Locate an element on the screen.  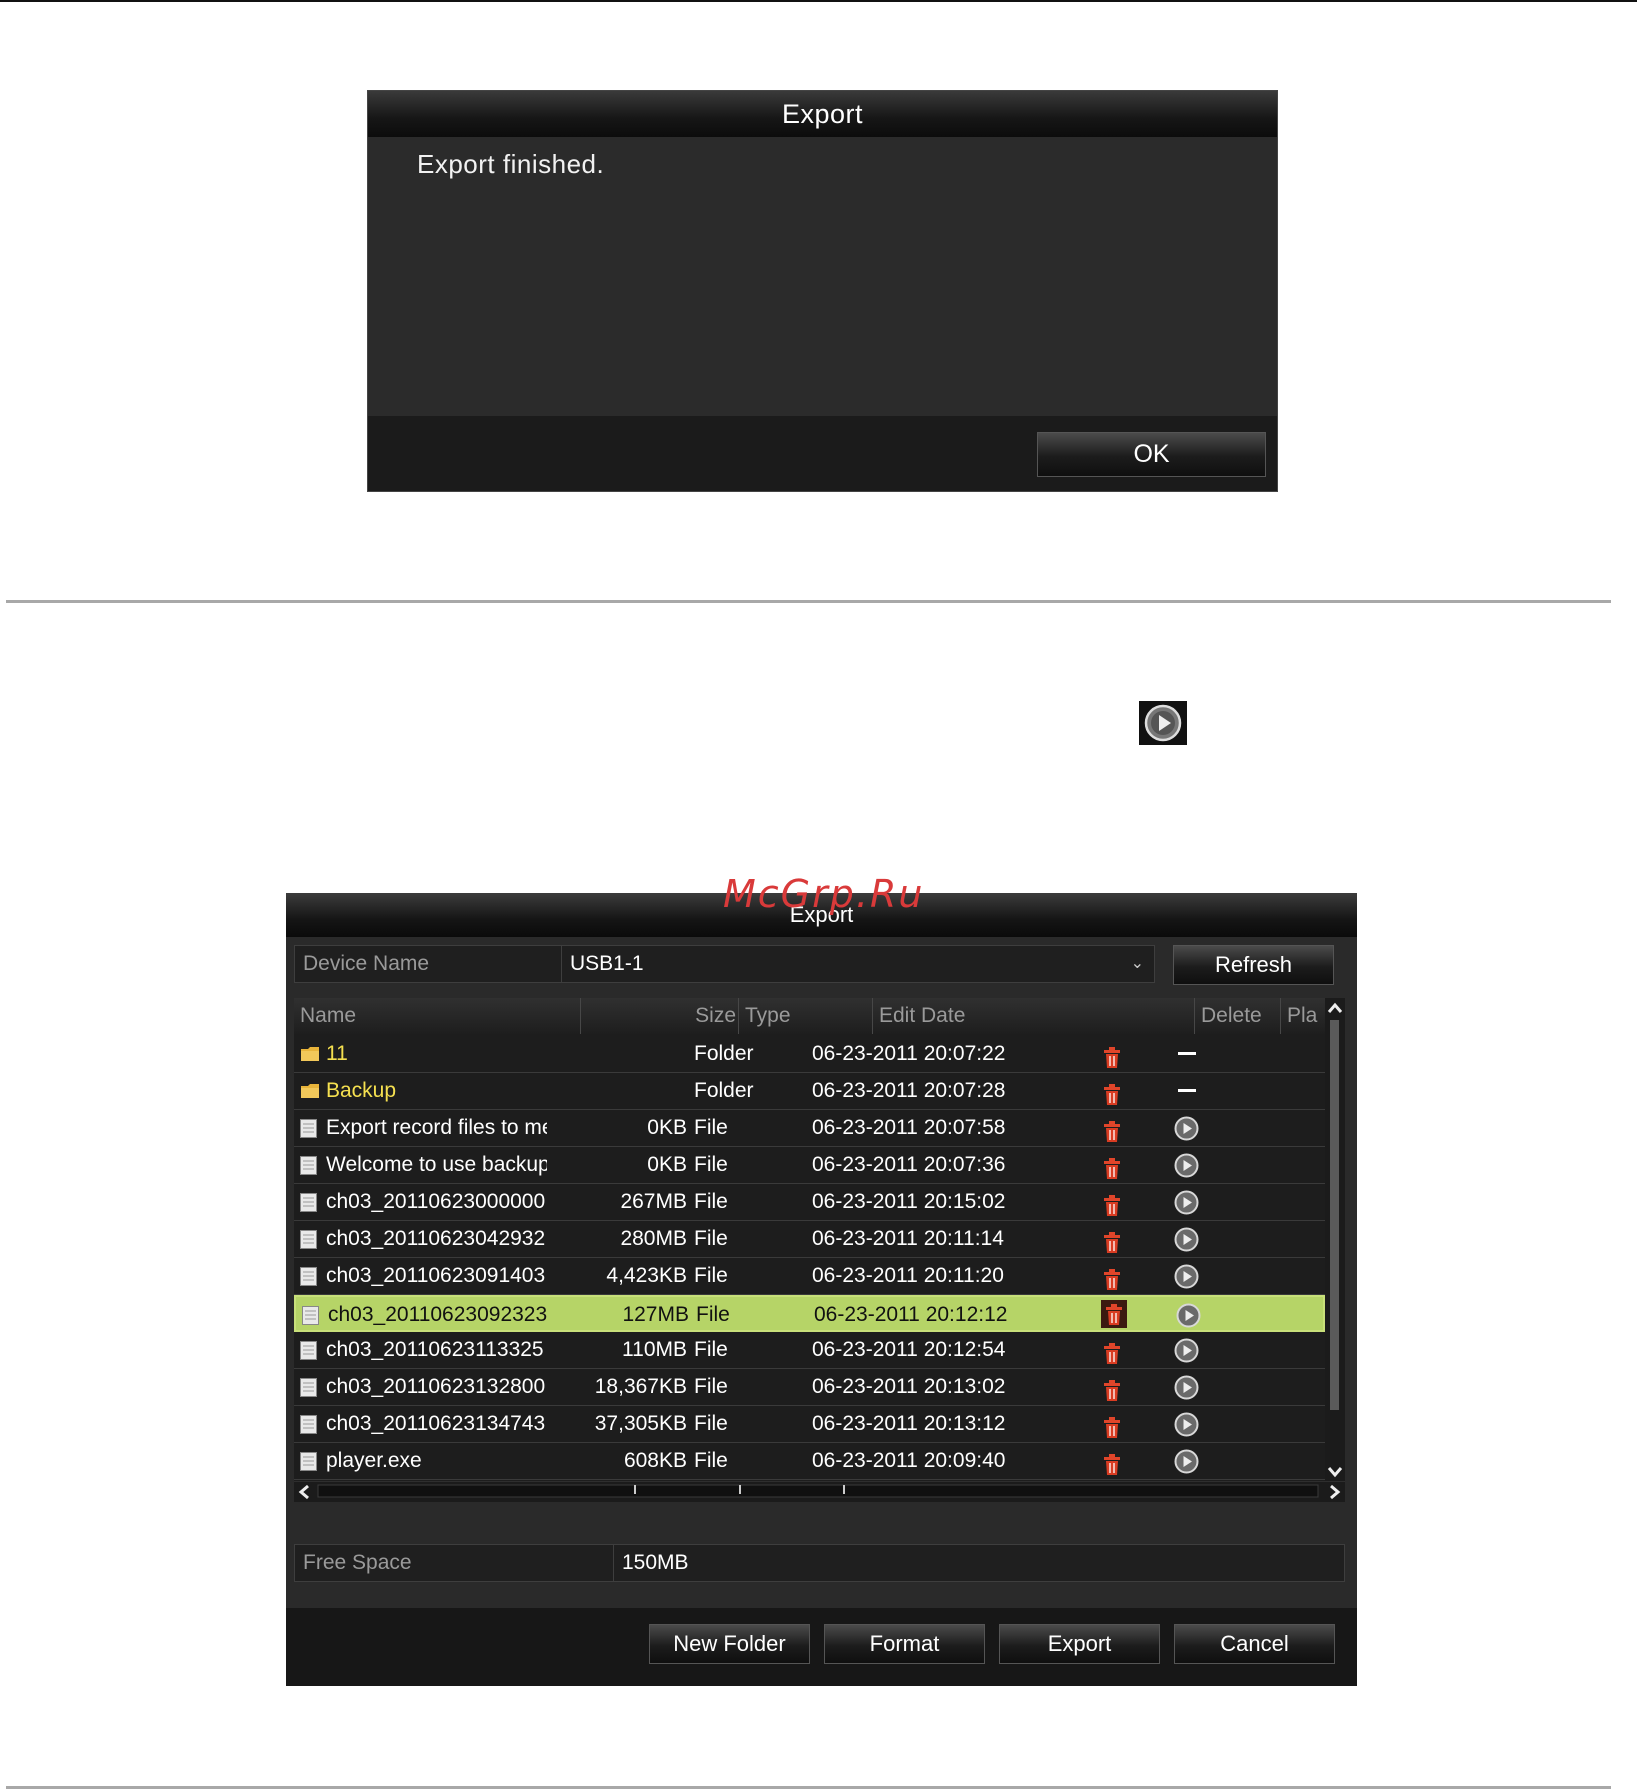
device-name-value: USB1-1 is located at coordinates (607, 963).